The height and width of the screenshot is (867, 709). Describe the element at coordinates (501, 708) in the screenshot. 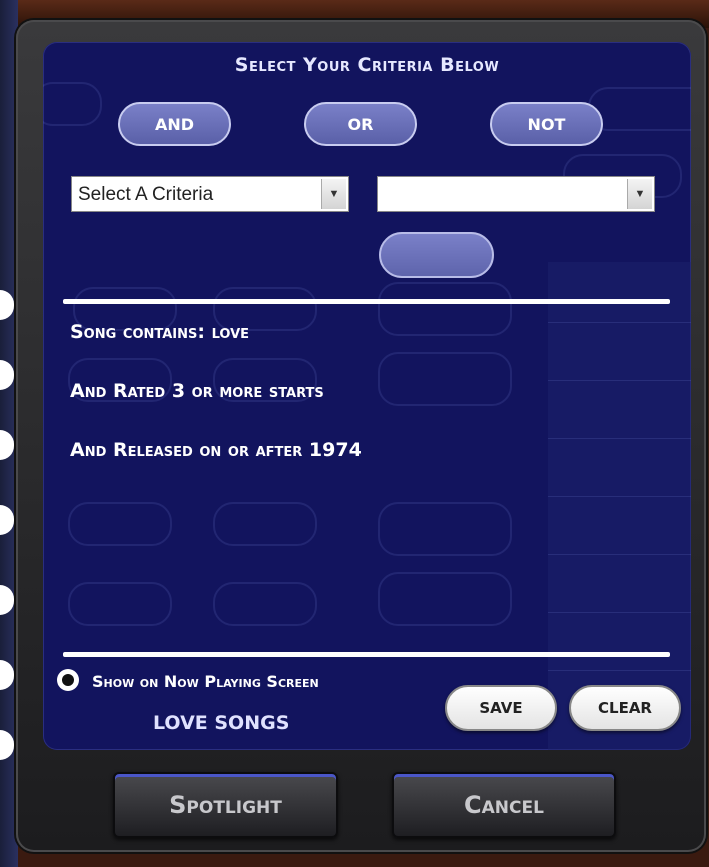

I see `save-button: SAVE` at that location.